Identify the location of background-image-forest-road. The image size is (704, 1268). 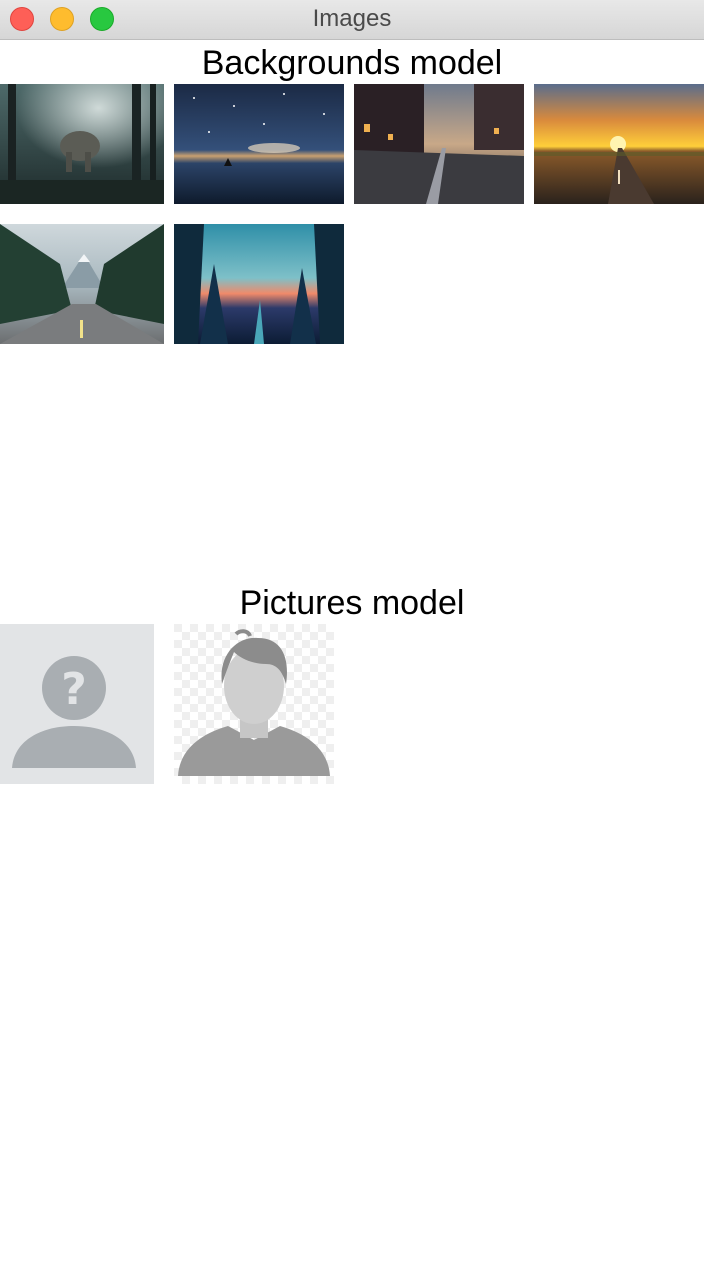
(82, 284).